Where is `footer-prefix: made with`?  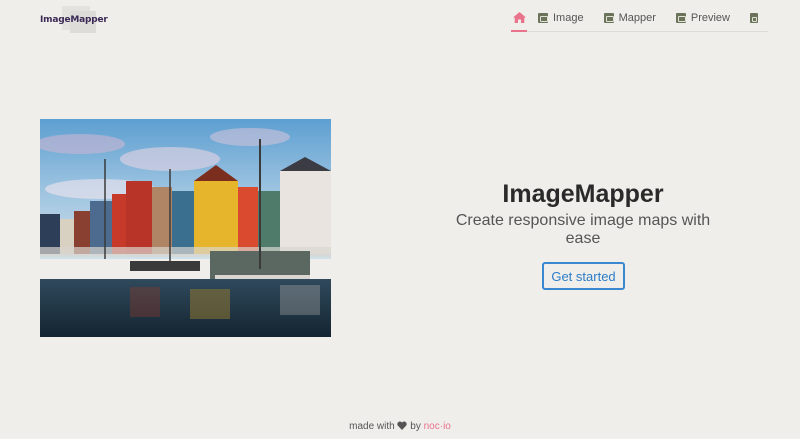
footer-prefix: made with is located at coordinates (372, 426).